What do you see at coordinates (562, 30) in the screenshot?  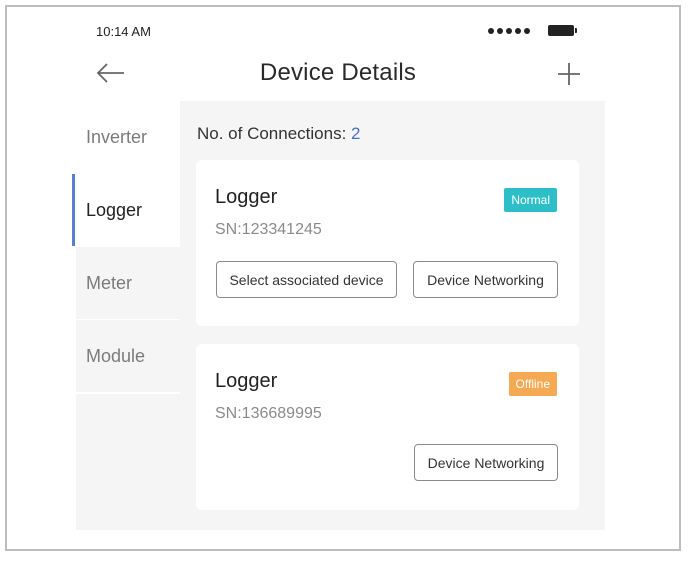 I see `battery-icon` at bounding box center [562, 30].